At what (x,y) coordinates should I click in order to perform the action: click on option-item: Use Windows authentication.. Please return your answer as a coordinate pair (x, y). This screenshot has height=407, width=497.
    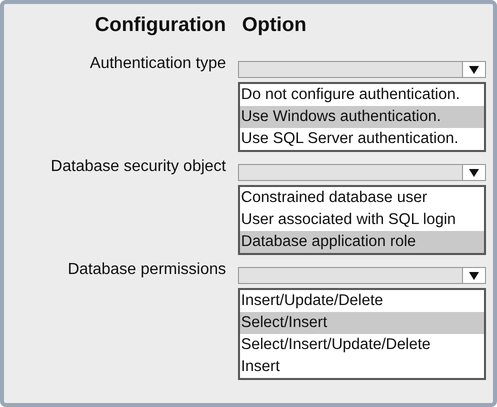
    Looking at the image, I should click on (362, 117).